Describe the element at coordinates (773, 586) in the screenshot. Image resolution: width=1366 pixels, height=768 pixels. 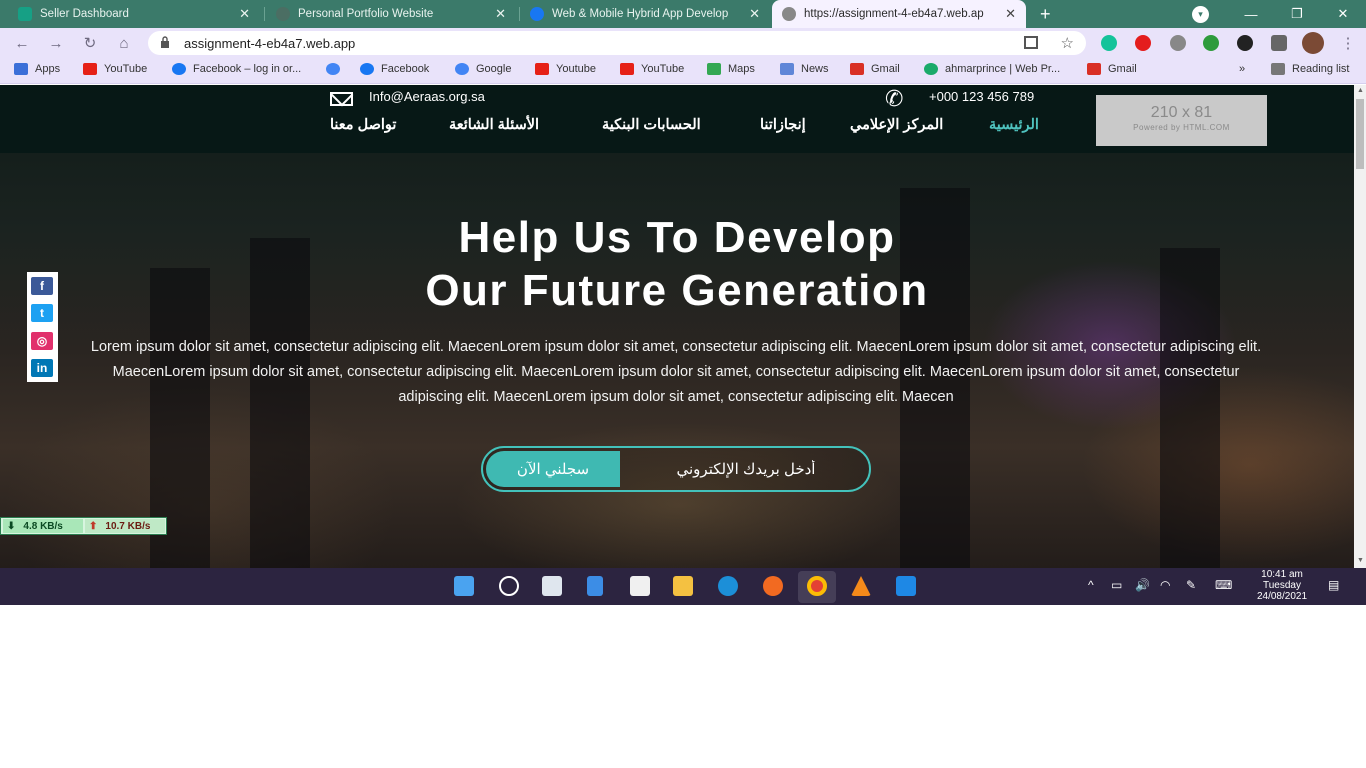
I see `firefox-icon` at that location.